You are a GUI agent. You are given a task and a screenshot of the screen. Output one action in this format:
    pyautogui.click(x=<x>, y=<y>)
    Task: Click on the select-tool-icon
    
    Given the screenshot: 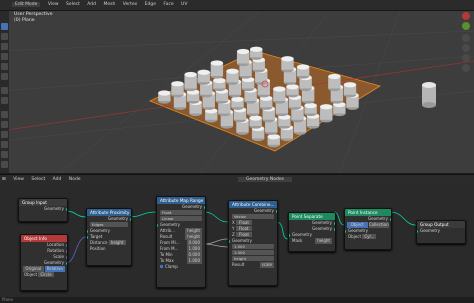 What is the action you would take?
    pyautogui.click(x=4, y=26)
    